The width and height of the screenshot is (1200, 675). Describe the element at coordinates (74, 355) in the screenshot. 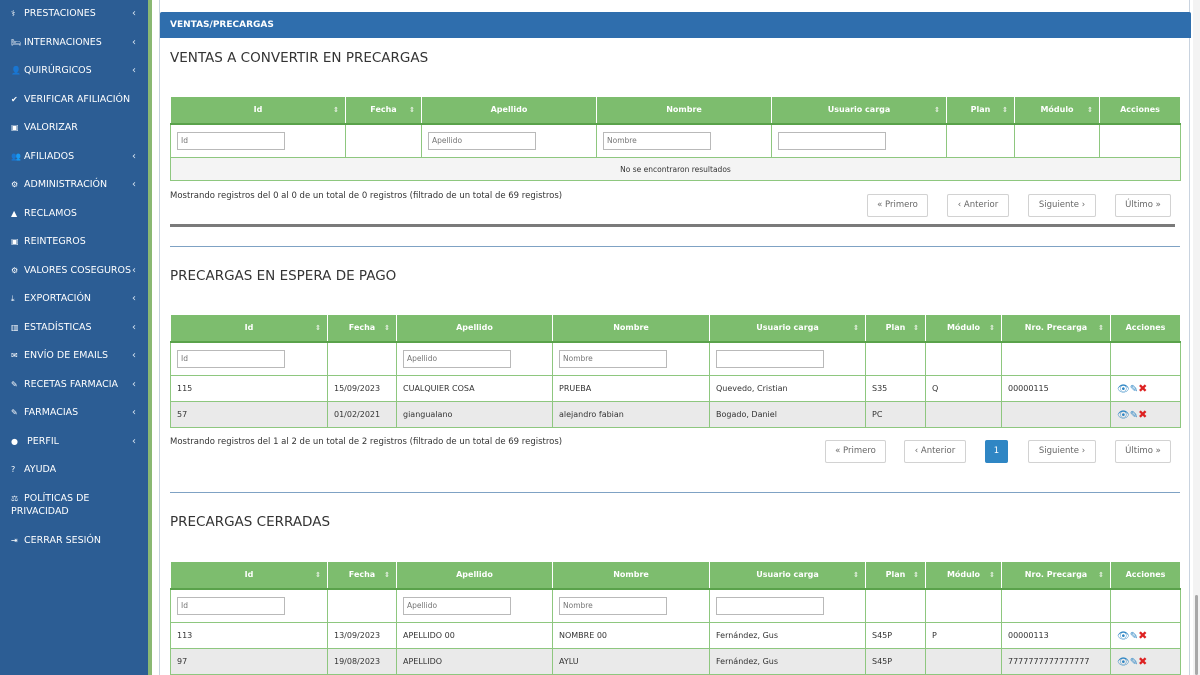

I see `sidebar-item: ✉ ENVÍO DE EMAILS ‹` at that location.